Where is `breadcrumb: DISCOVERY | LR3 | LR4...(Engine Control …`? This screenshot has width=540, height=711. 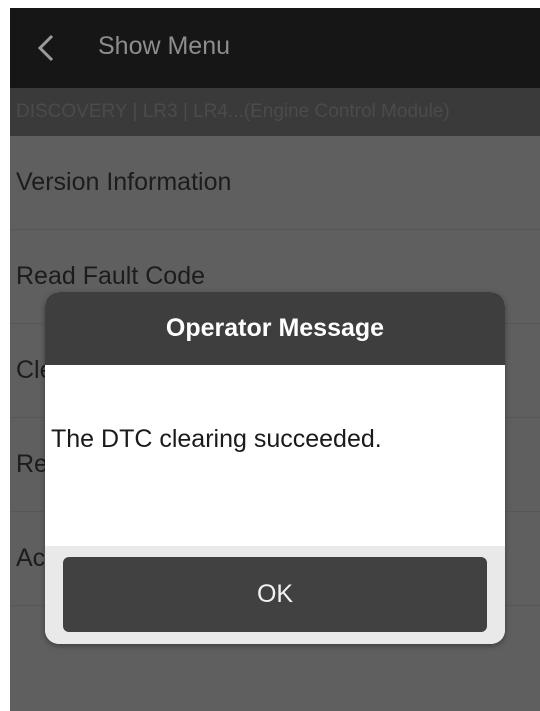
breadcrumb: DISCOVERY | LR3 | LR4...(Engine Control … is located at coordinates (275, 112).